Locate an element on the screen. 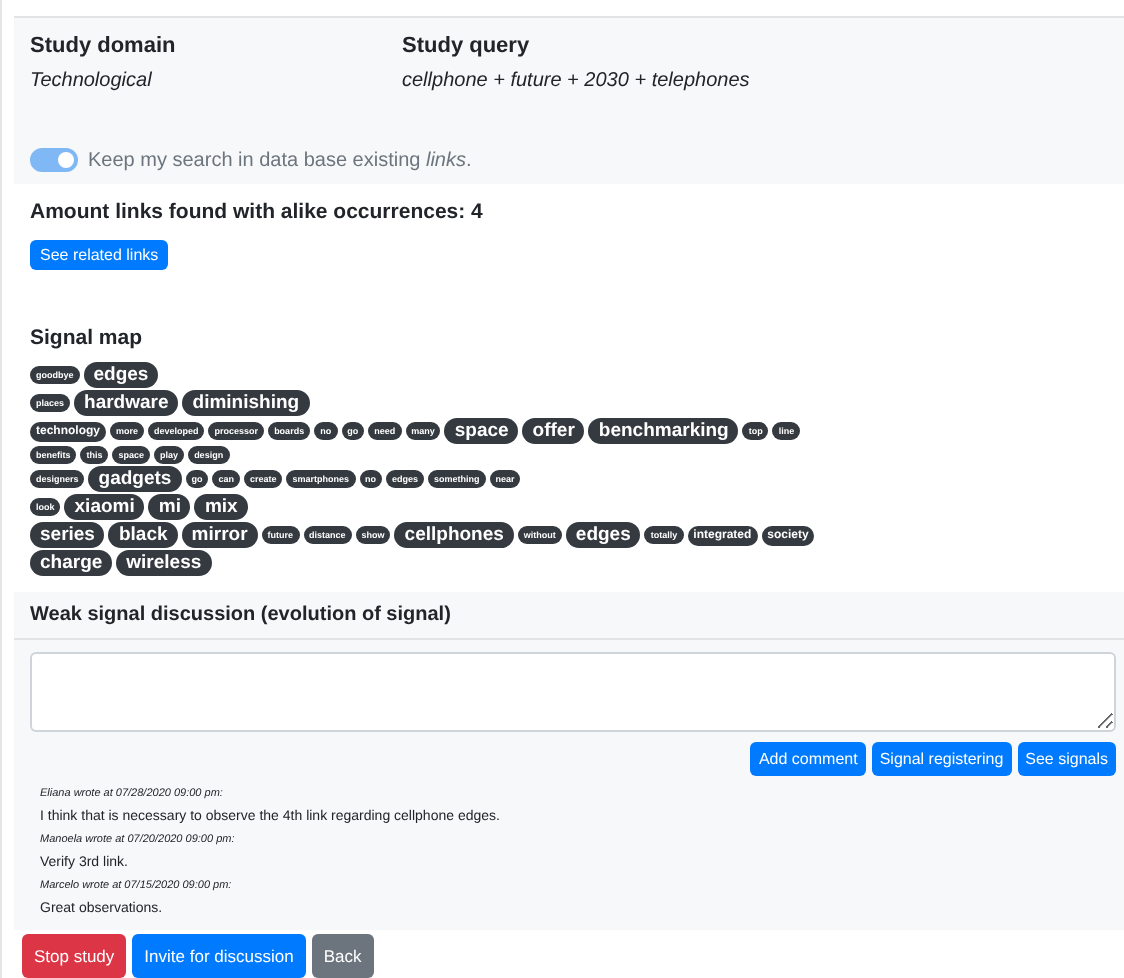  signal-map-title: Signal map is located at coordinates (87, 338).